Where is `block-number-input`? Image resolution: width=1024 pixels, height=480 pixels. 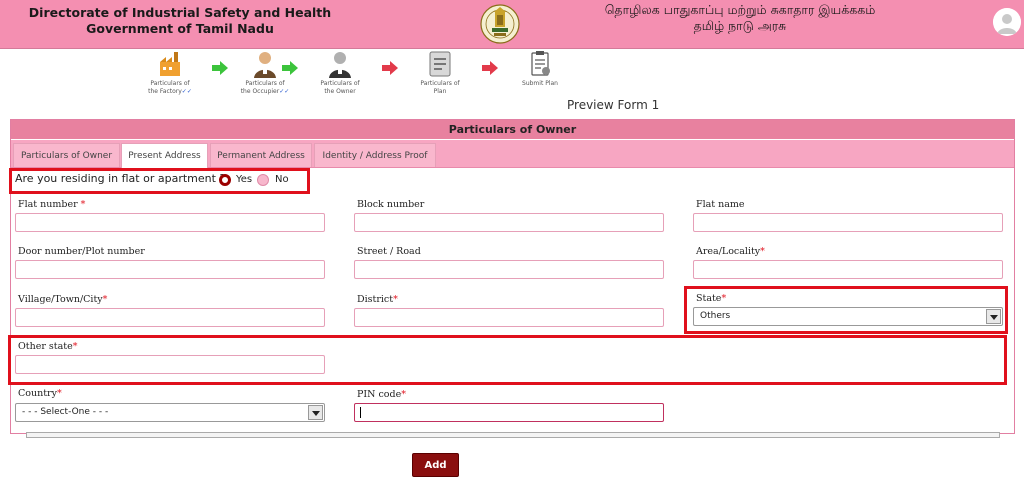
block-number-input is located at coordinates (509, 222).